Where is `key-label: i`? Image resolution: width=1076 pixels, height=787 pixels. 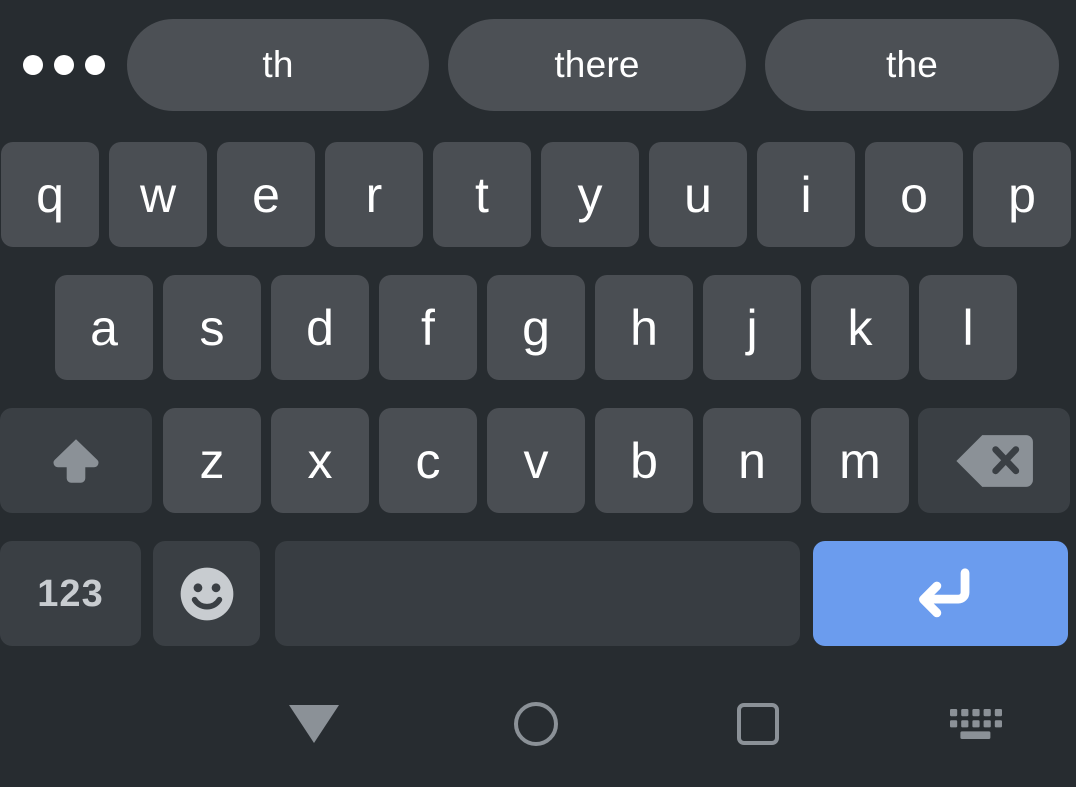 key-label: i is located at coordinates (806, 194).